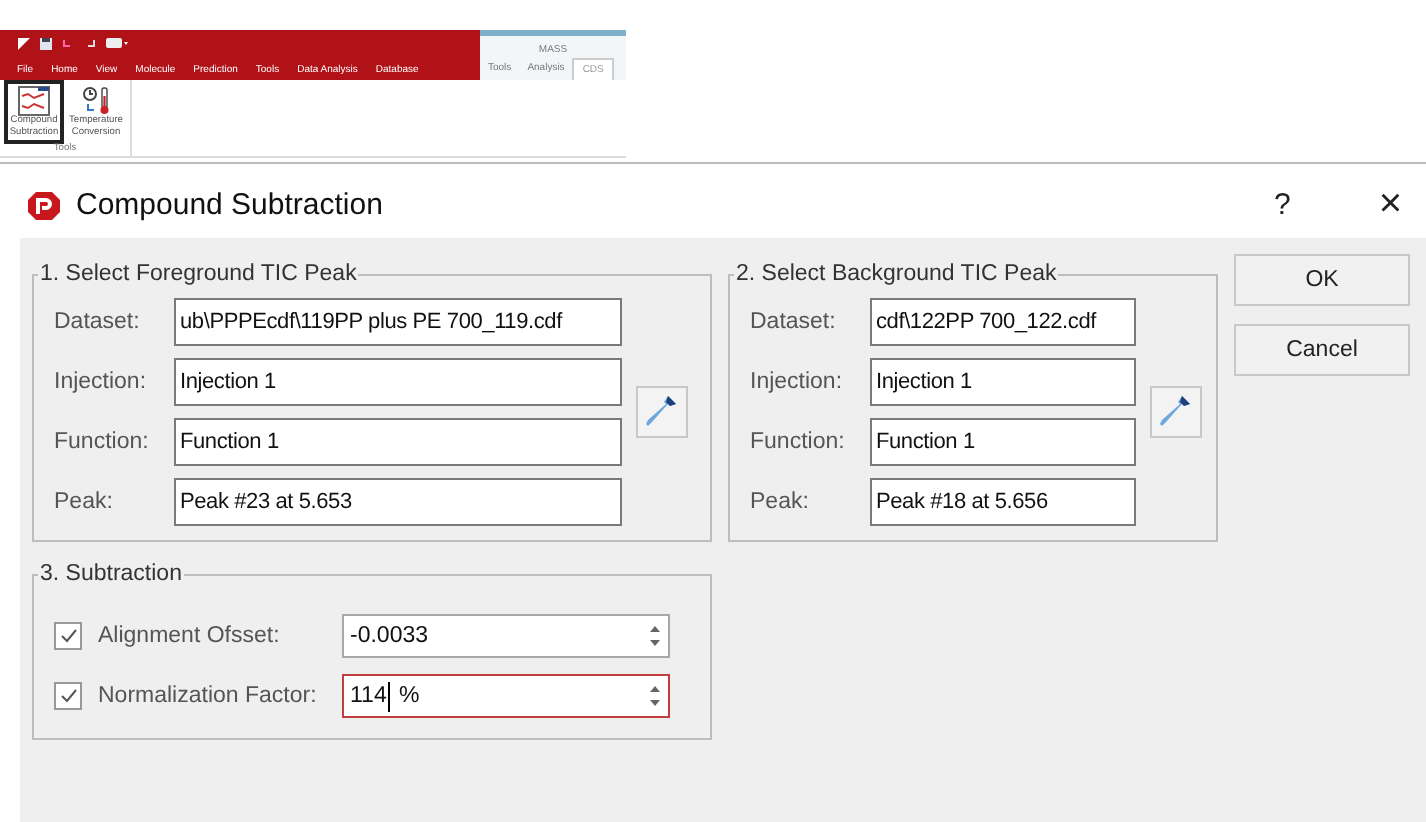 Image resolution: width=1426 pixels, height=822 pixels. I want to click on group-title: 2. Select Background TIC Peak, so click(896, 274).